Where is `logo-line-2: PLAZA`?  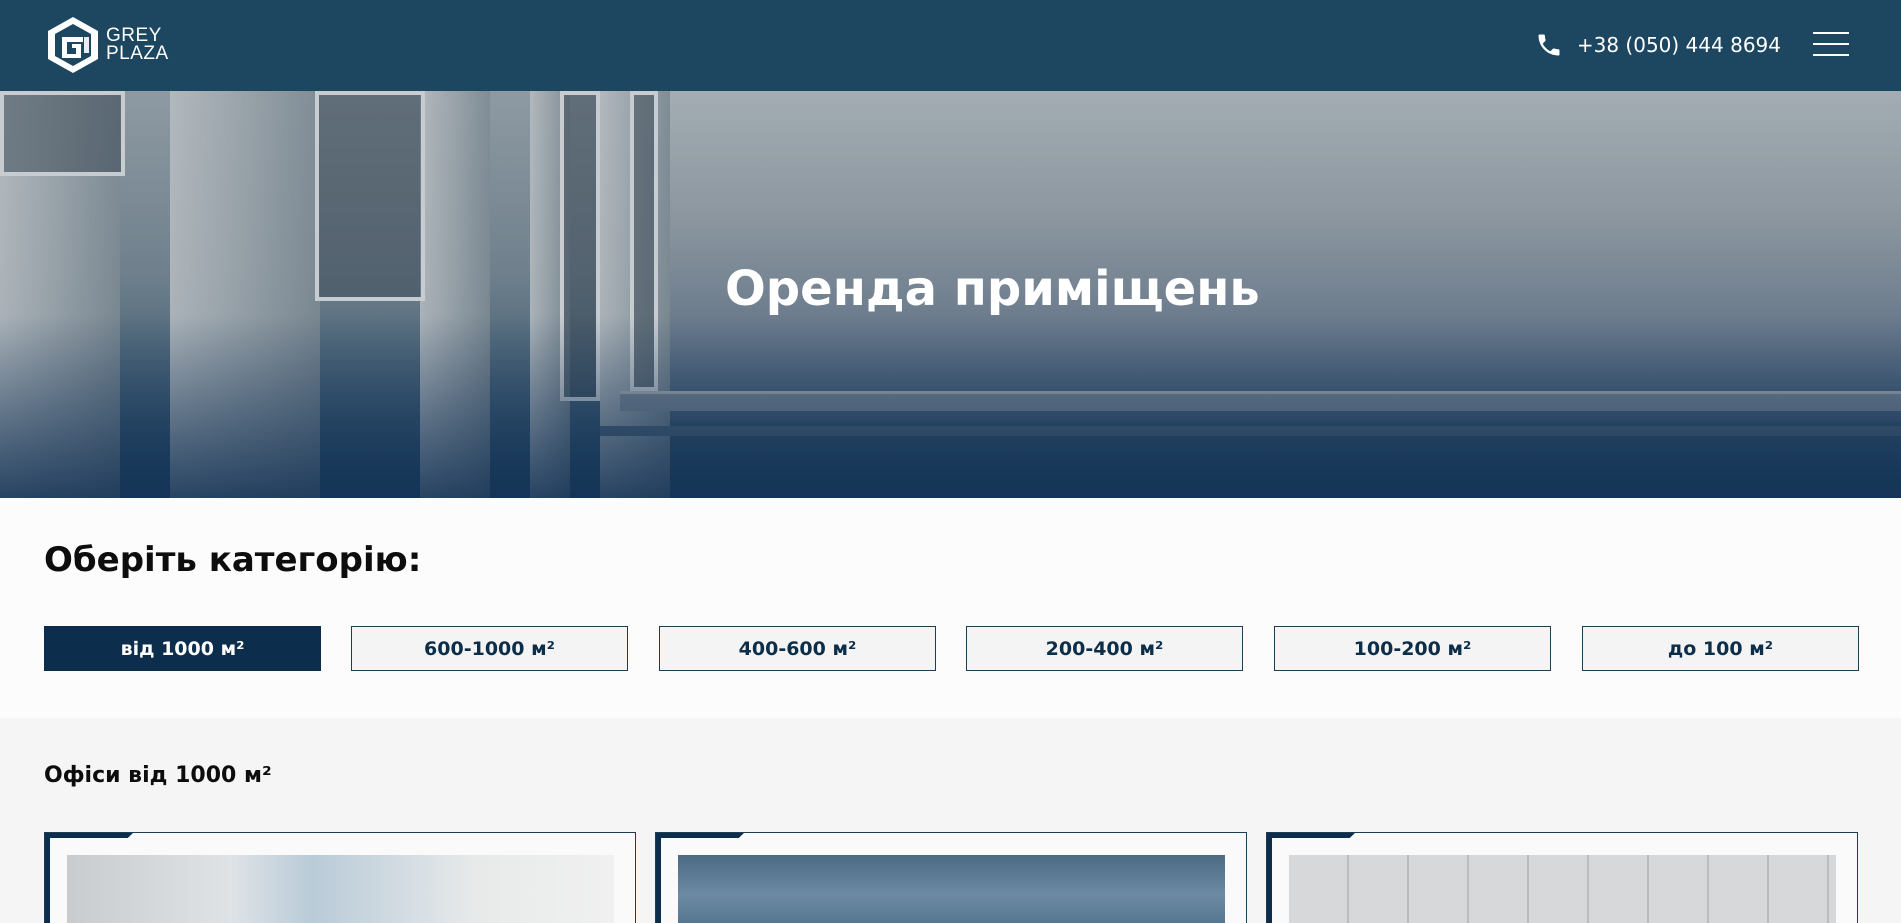 logo-line-2: PLAZA is located at coordinates (137, 53).